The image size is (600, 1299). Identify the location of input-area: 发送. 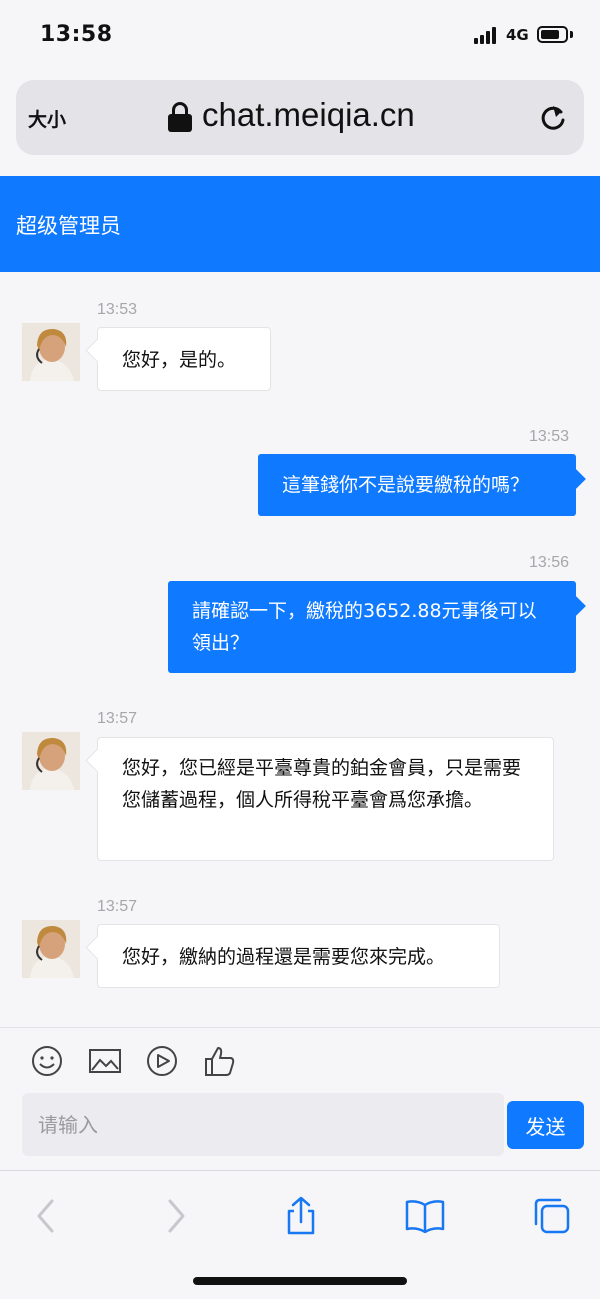
(300, 1098).